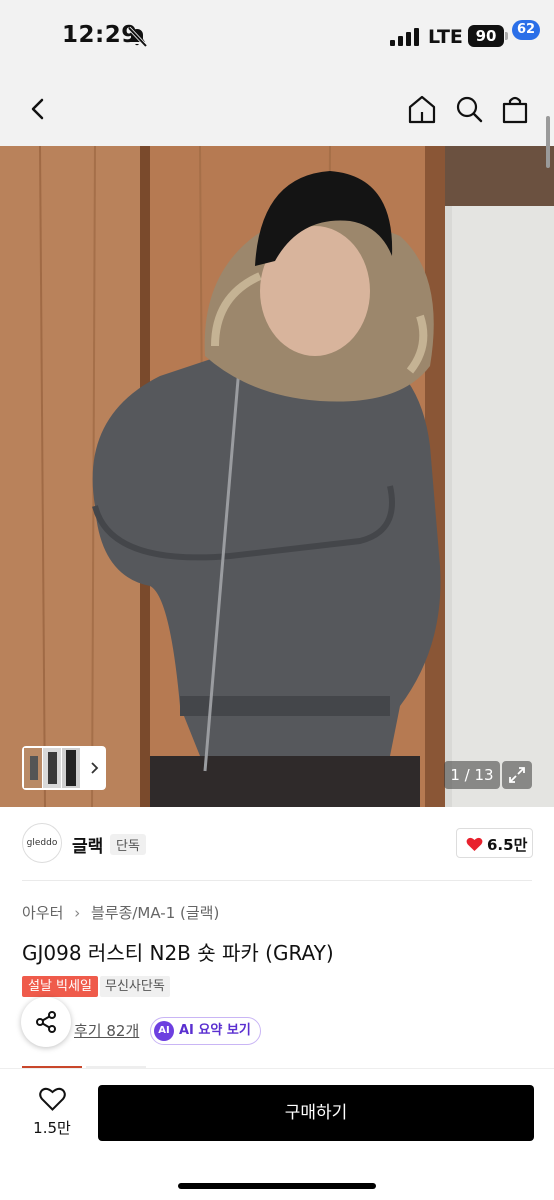 This screenshot has height=1200, width=554. I want to click on status-bar: 12:29 LTE 90, so click(277, 36).